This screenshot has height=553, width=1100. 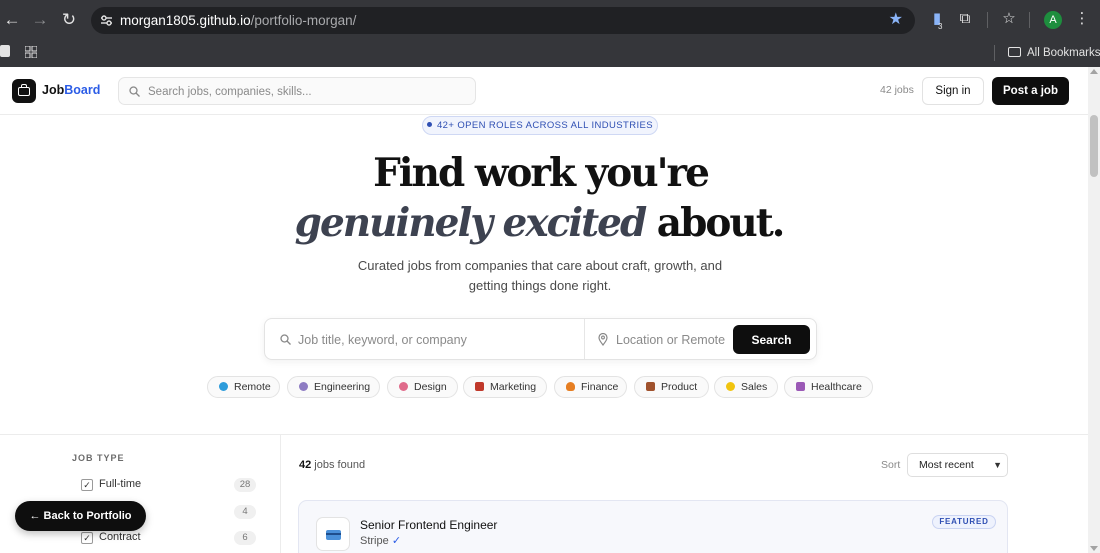 What do you see at coordinates (584, 339) in the screenshot?
I see `search-divider` at bounding box center [584, 339].